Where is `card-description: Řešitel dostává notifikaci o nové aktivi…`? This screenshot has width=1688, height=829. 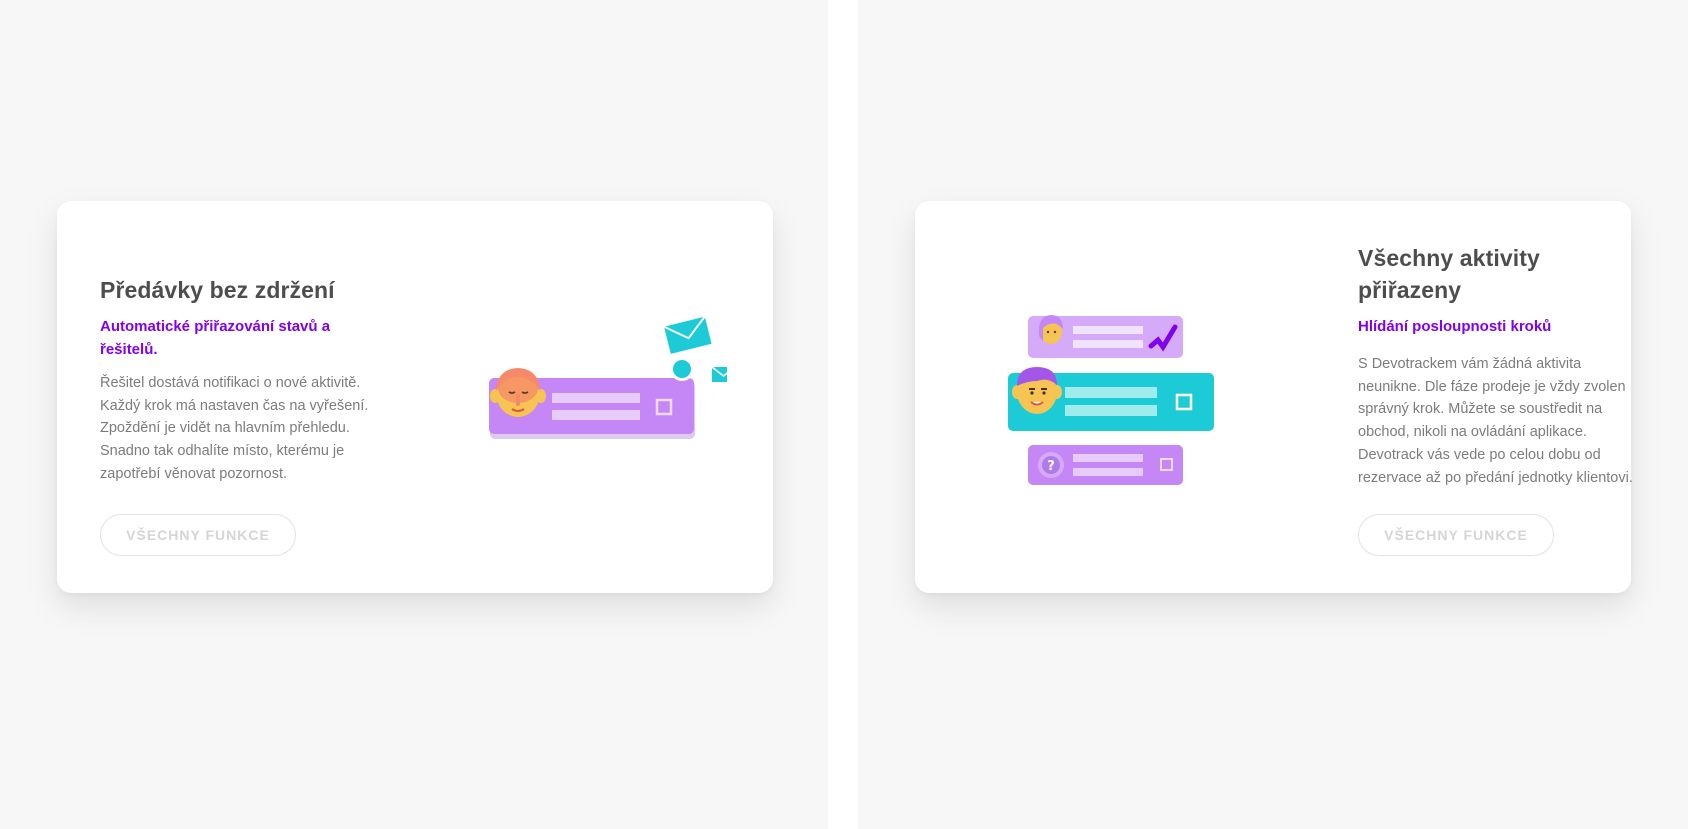
card-description: Řešitel dostává notifikaci o nové aktivi… is located at coordinates (234, 428).